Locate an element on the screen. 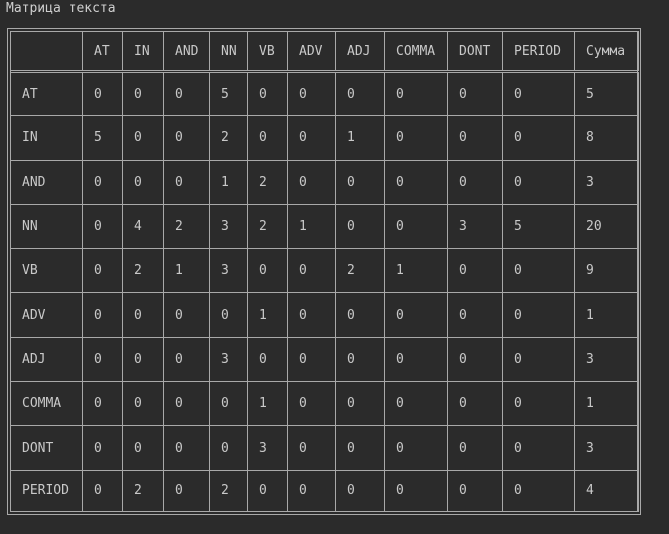  output-title: Матрица текста is located at coordinates (61, 8).